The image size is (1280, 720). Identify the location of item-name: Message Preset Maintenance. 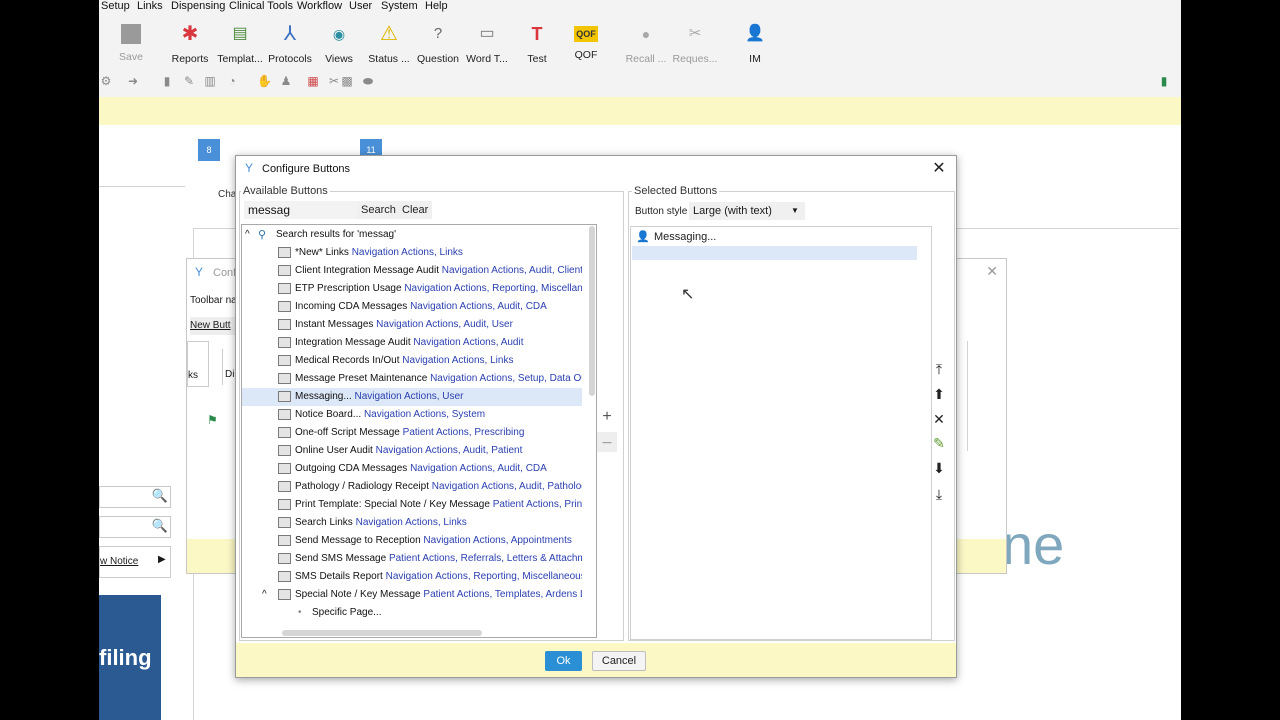
(361, 378).